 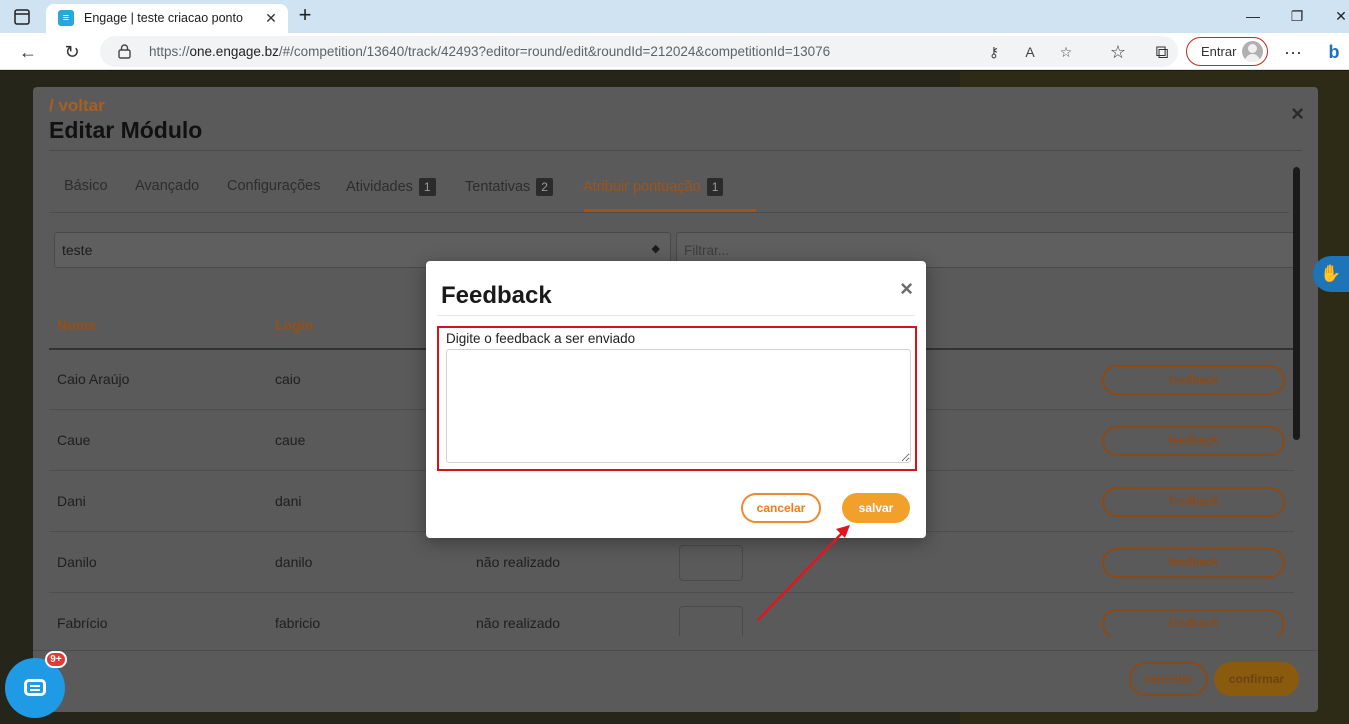 I want to click on minimize-icon: —, so click(x=1253, y=16).